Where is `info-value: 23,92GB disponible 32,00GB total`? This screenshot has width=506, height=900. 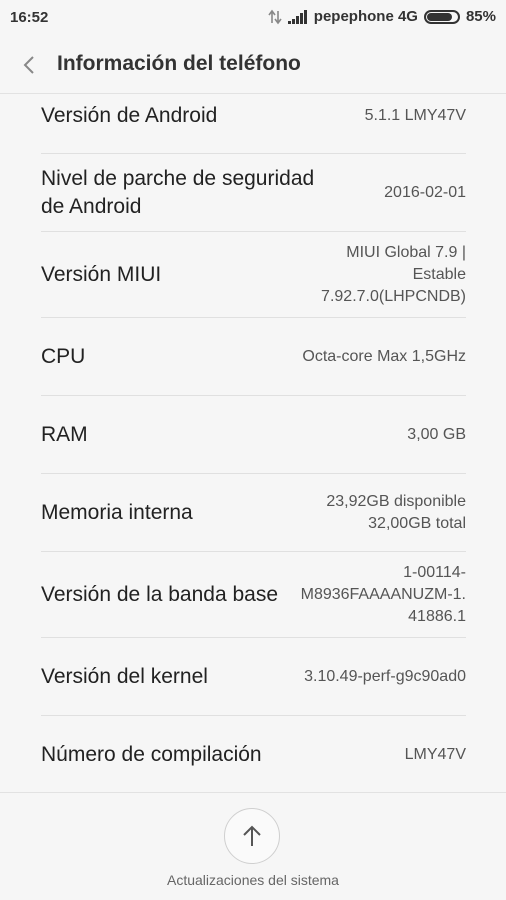
info-value: 23,92GB disponible 32,00GB total is located at coordinates (396, 512).